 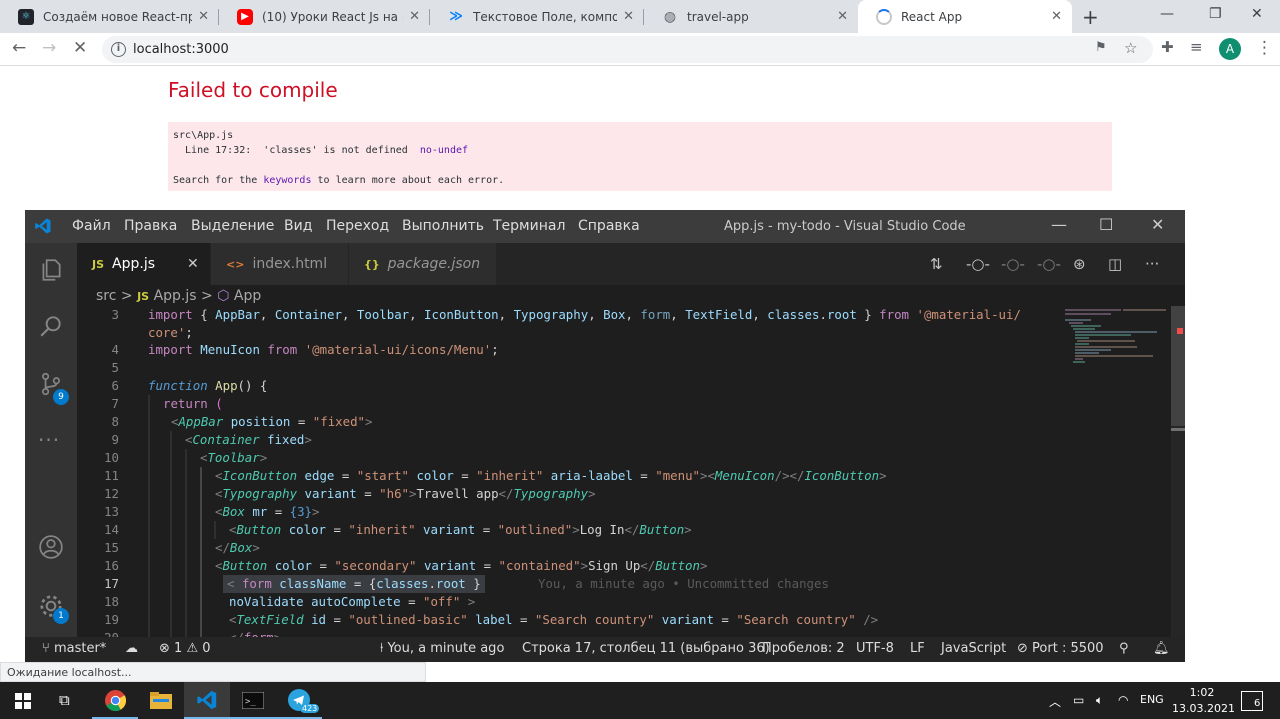 I want to click on maximize-icon: ☐, so click(x=1106, y=224).